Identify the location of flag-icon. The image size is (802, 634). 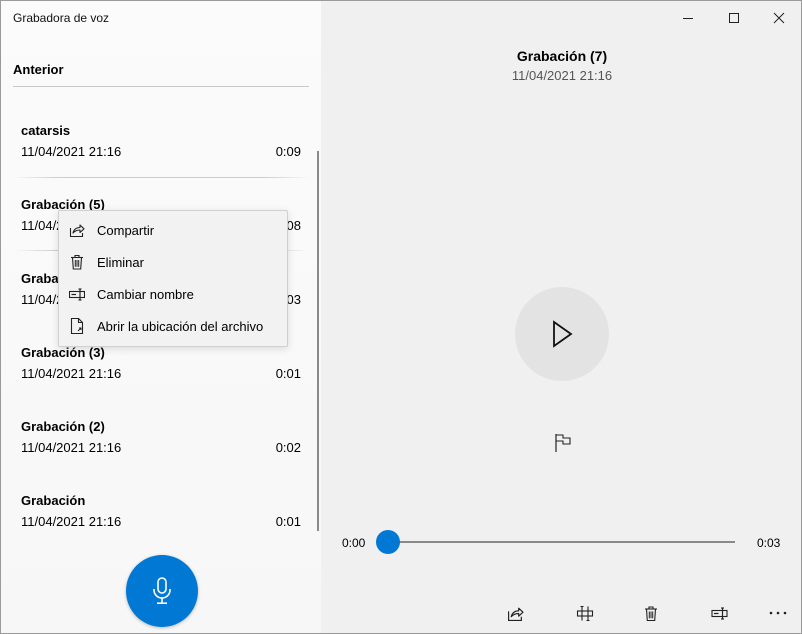
(563, 443).